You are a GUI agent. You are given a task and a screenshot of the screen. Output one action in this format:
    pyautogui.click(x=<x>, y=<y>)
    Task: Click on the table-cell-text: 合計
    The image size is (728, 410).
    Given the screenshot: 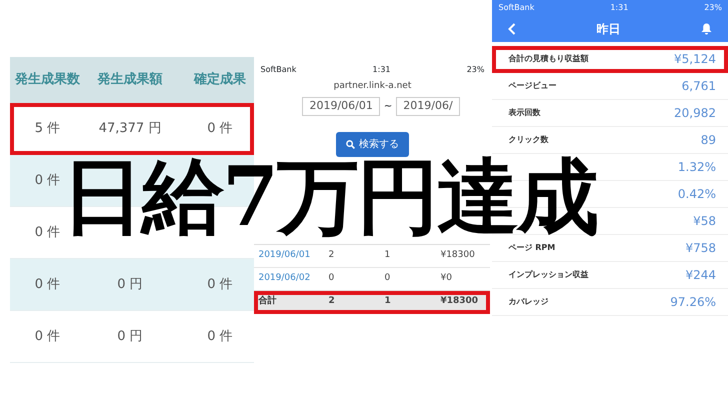 What is the action you would take?
    pyautogui.click(x=267, y=301)
    